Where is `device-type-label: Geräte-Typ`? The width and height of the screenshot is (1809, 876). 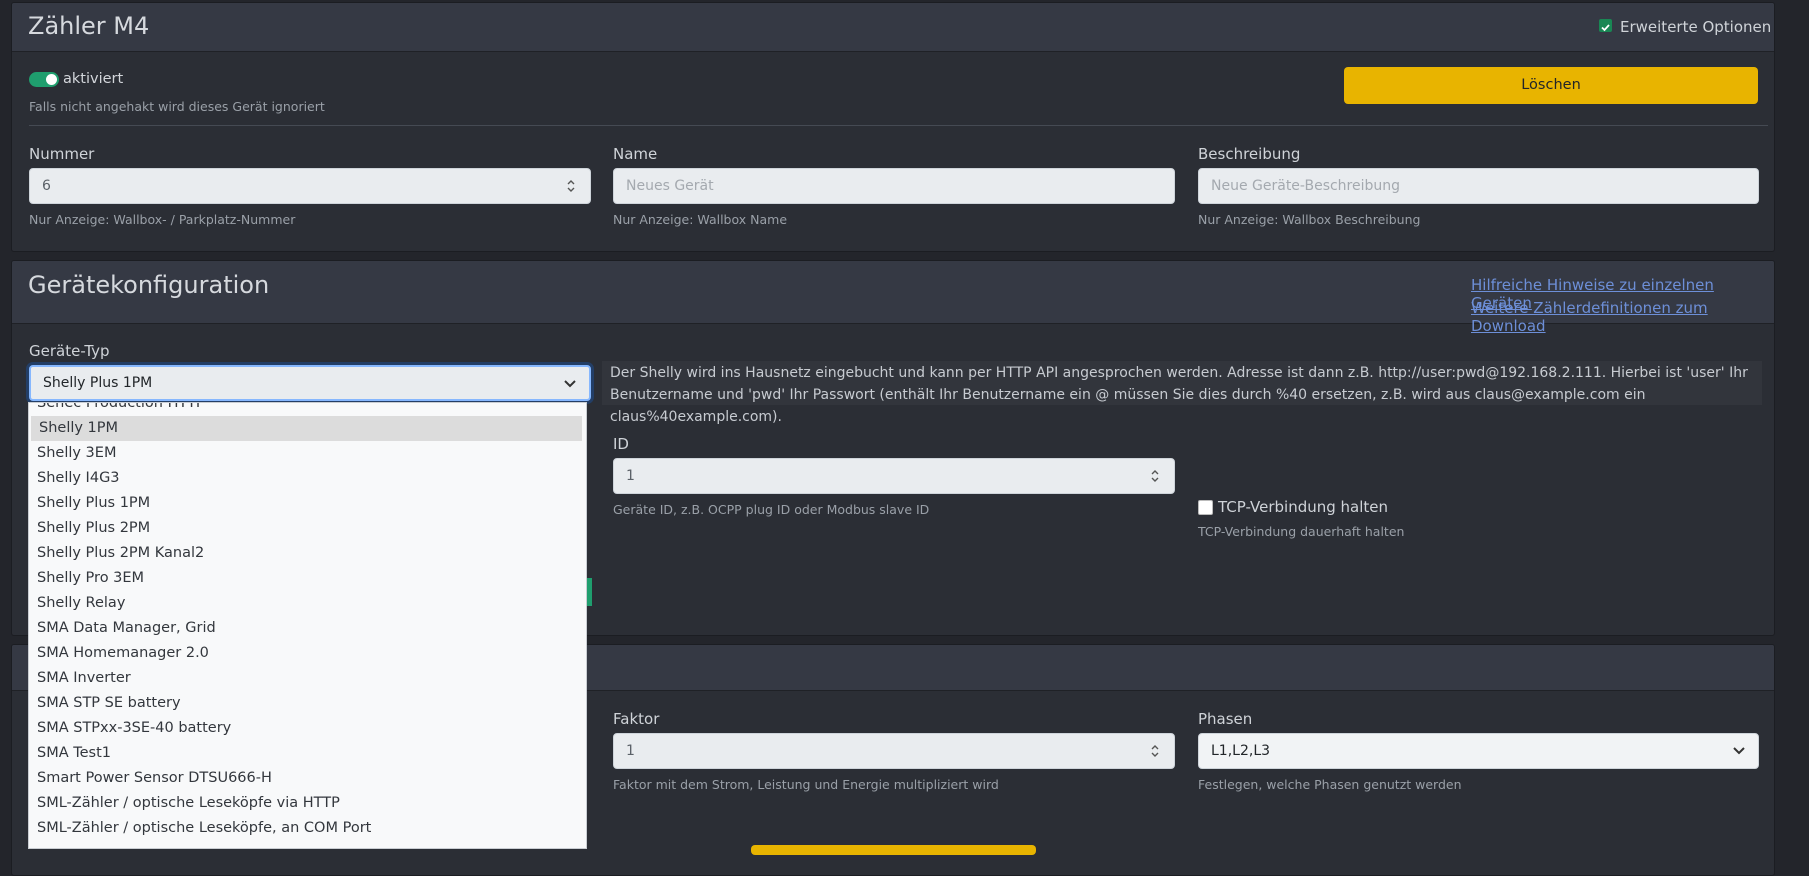
device-type-label: Geräte-Typ is located at coordinates (69, 351).